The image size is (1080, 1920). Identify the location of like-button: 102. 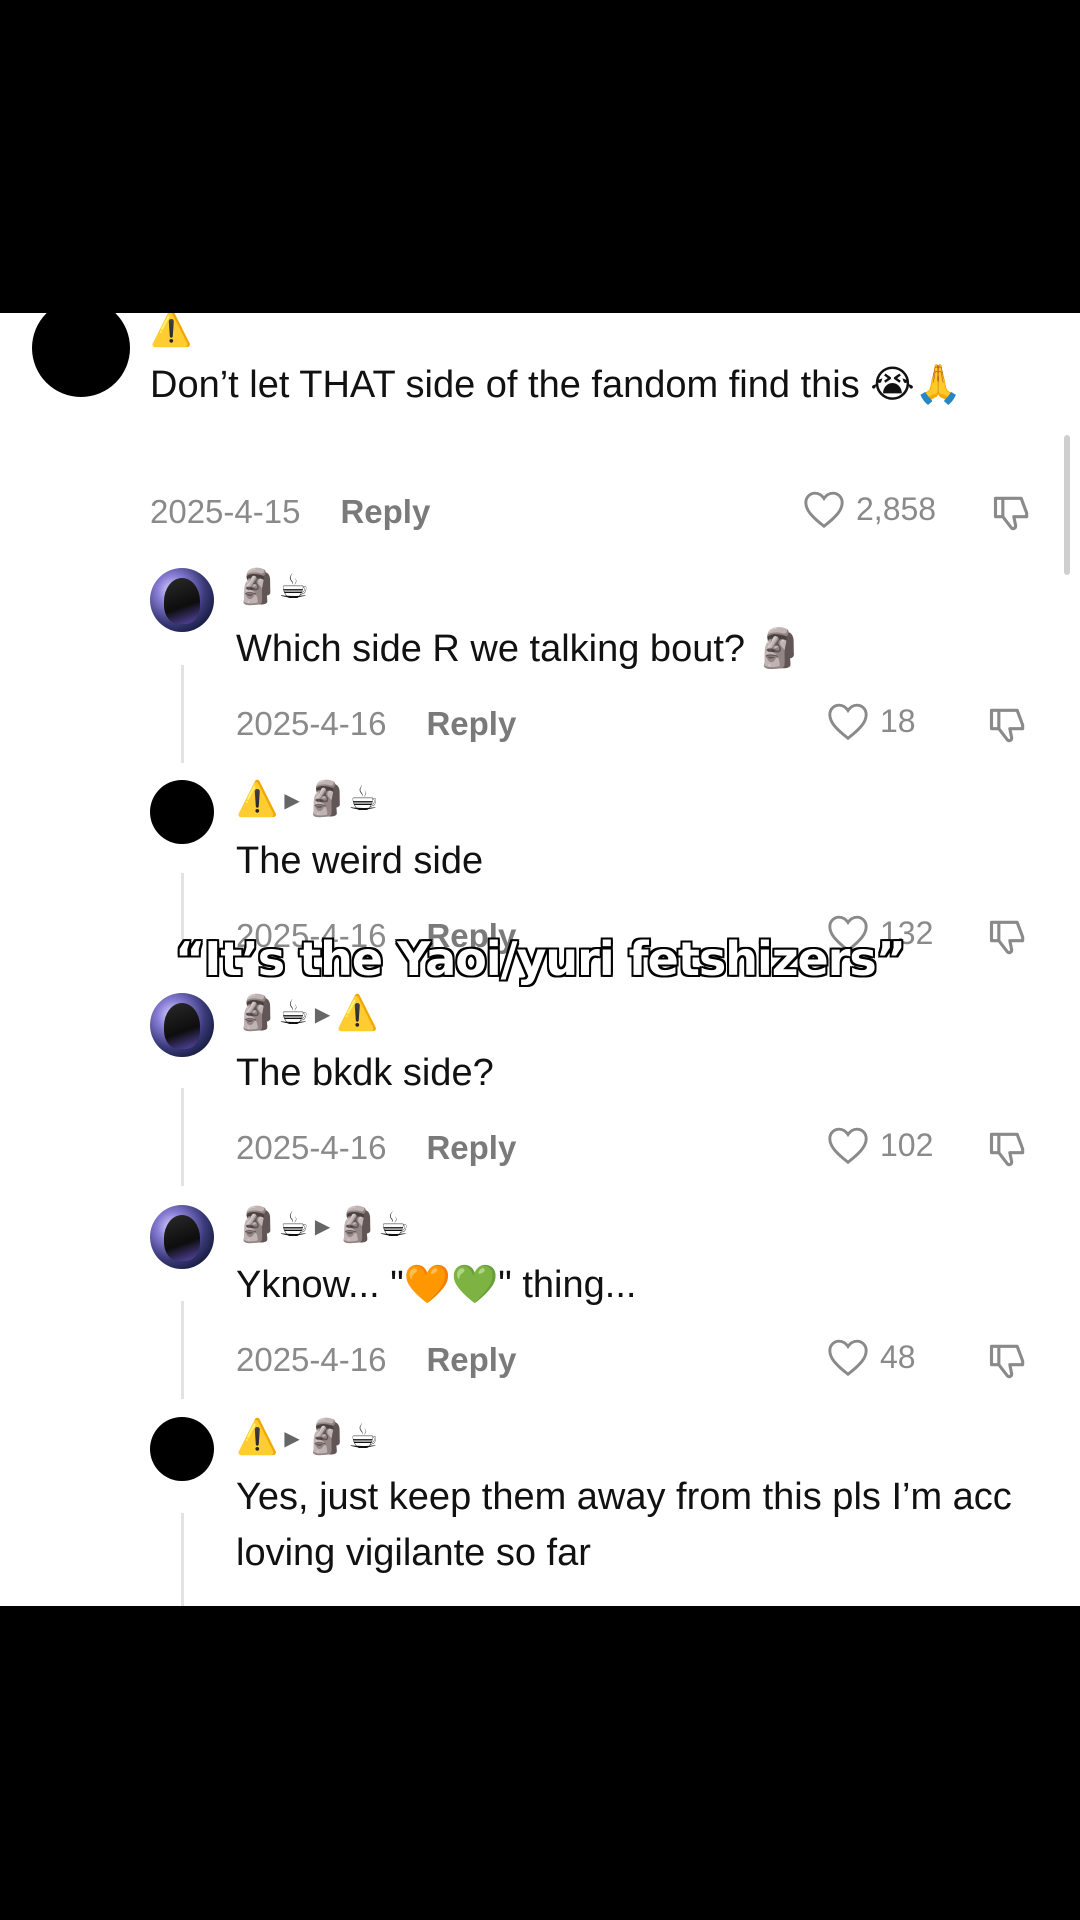
(879, 1145).